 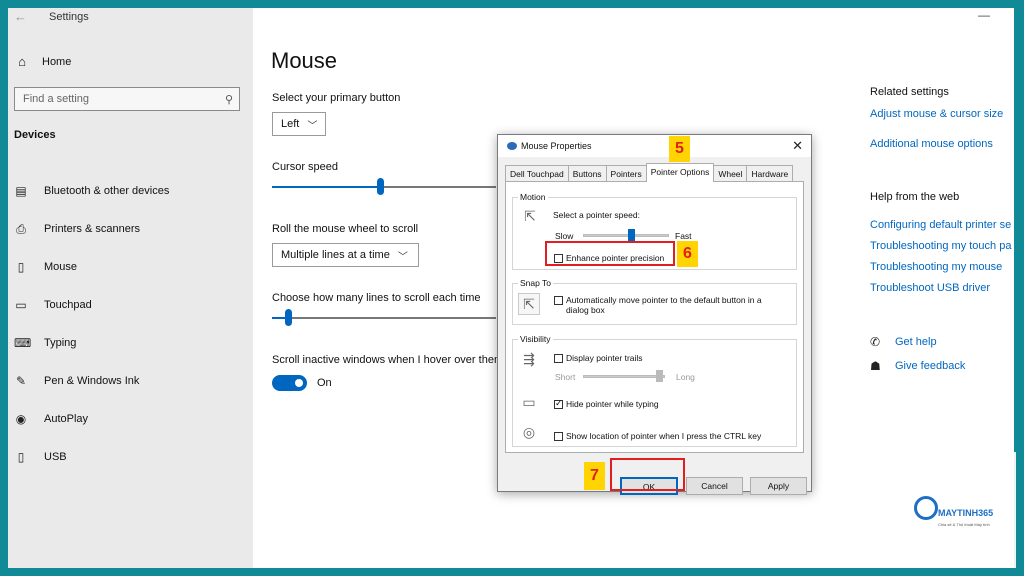 What do you see at coordinates (68, 305) in the screenshot?
I see `sidebar-item-label: Touchpad` at bounding box center [68, 305].